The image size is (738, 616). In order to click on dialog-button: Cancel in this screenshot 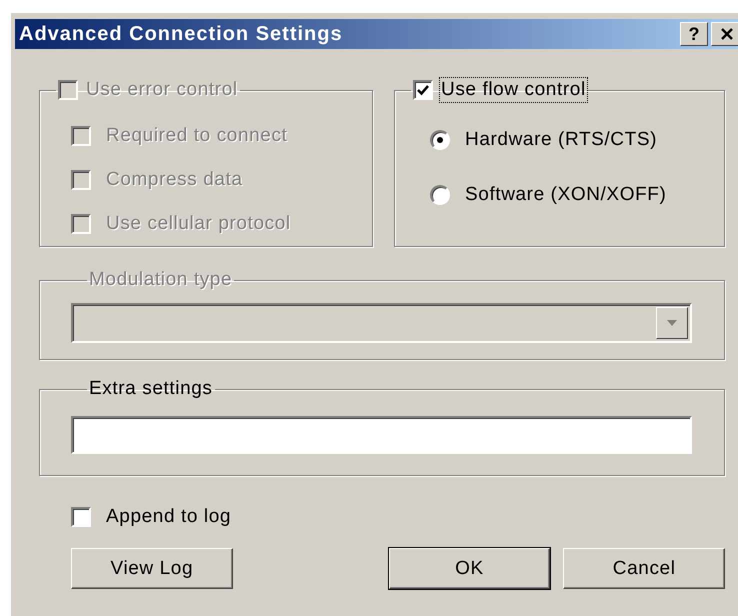, I will do `click(644, 568)`.